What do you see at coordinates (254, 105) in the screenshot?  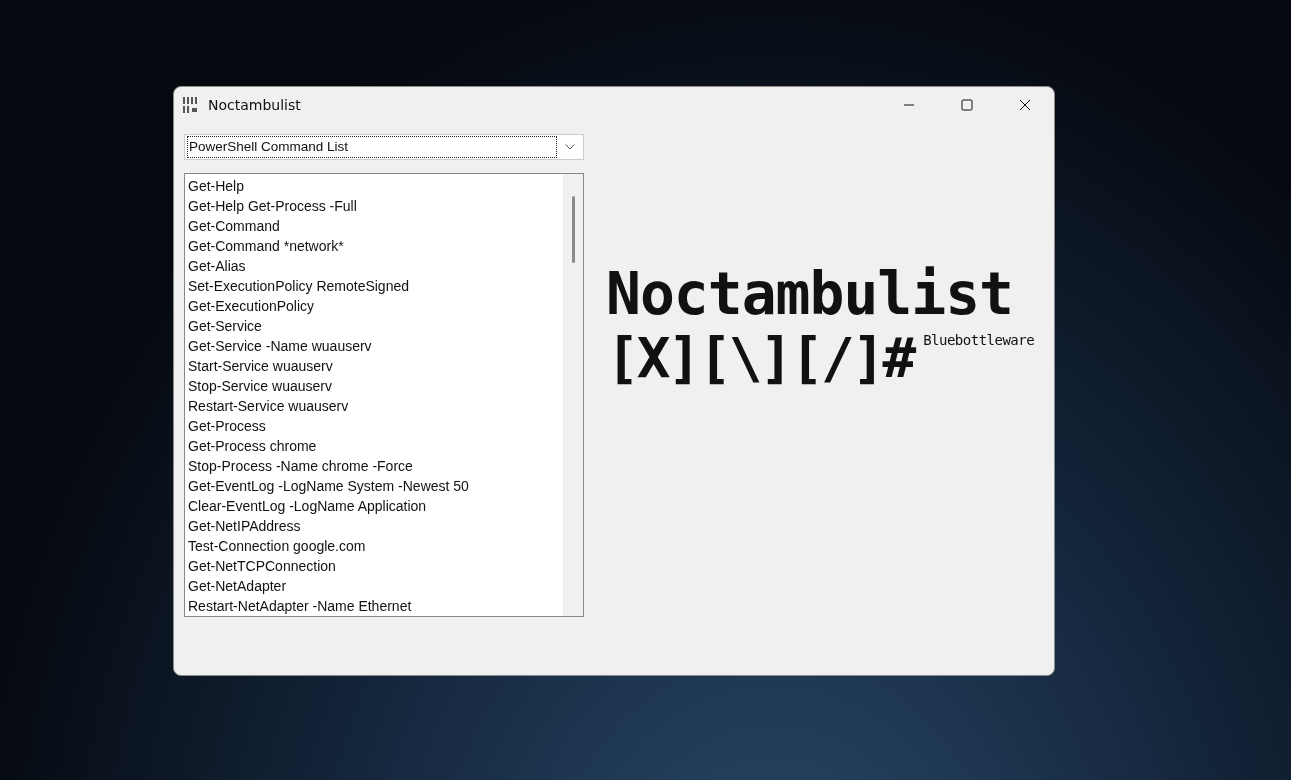 I see `window-title: Noctambulist` at bounding box center [254, 105].